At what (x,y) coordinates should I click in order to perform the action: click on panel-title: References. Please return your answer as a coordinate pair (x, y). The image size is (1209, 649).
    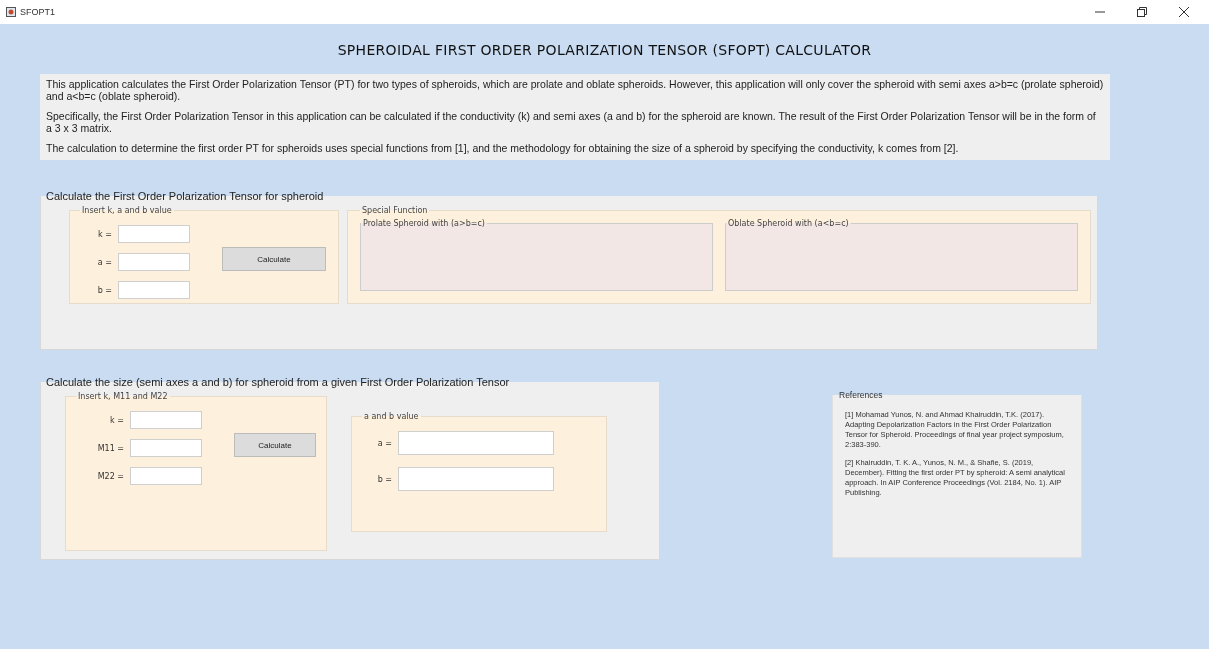
    Looking at the image, I should click on (861, 395).